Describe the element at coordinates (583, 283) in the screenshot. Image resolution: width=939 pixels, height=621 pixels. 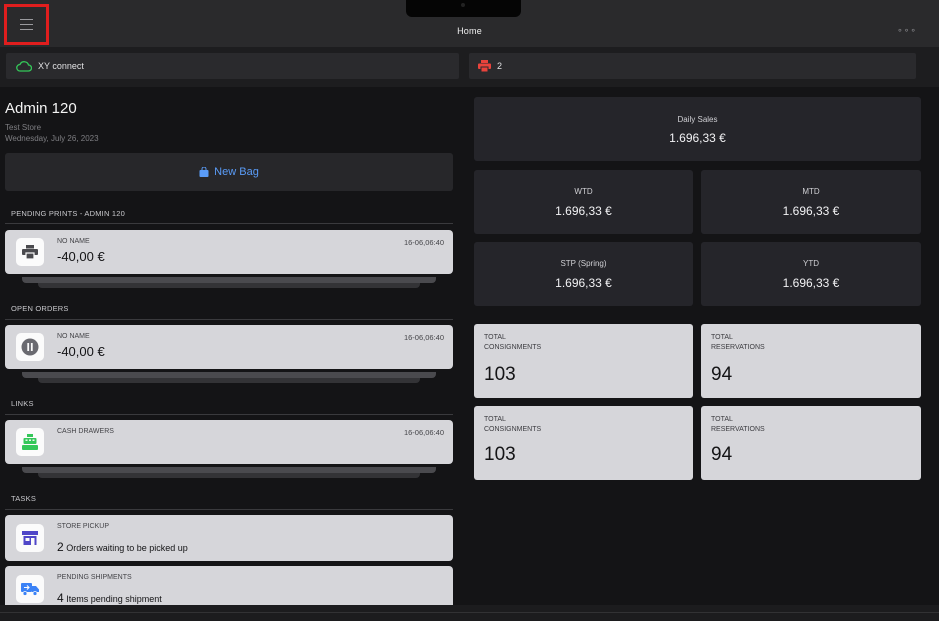
I see `stp-value: 1.696,33 €` at that location.